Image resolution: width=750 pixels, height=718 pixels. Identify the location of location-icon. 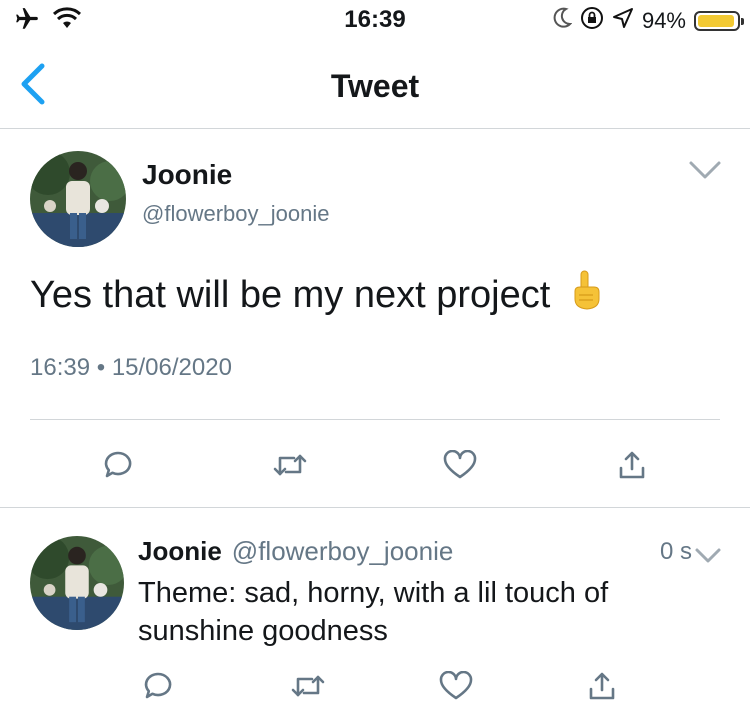
(623, 21).